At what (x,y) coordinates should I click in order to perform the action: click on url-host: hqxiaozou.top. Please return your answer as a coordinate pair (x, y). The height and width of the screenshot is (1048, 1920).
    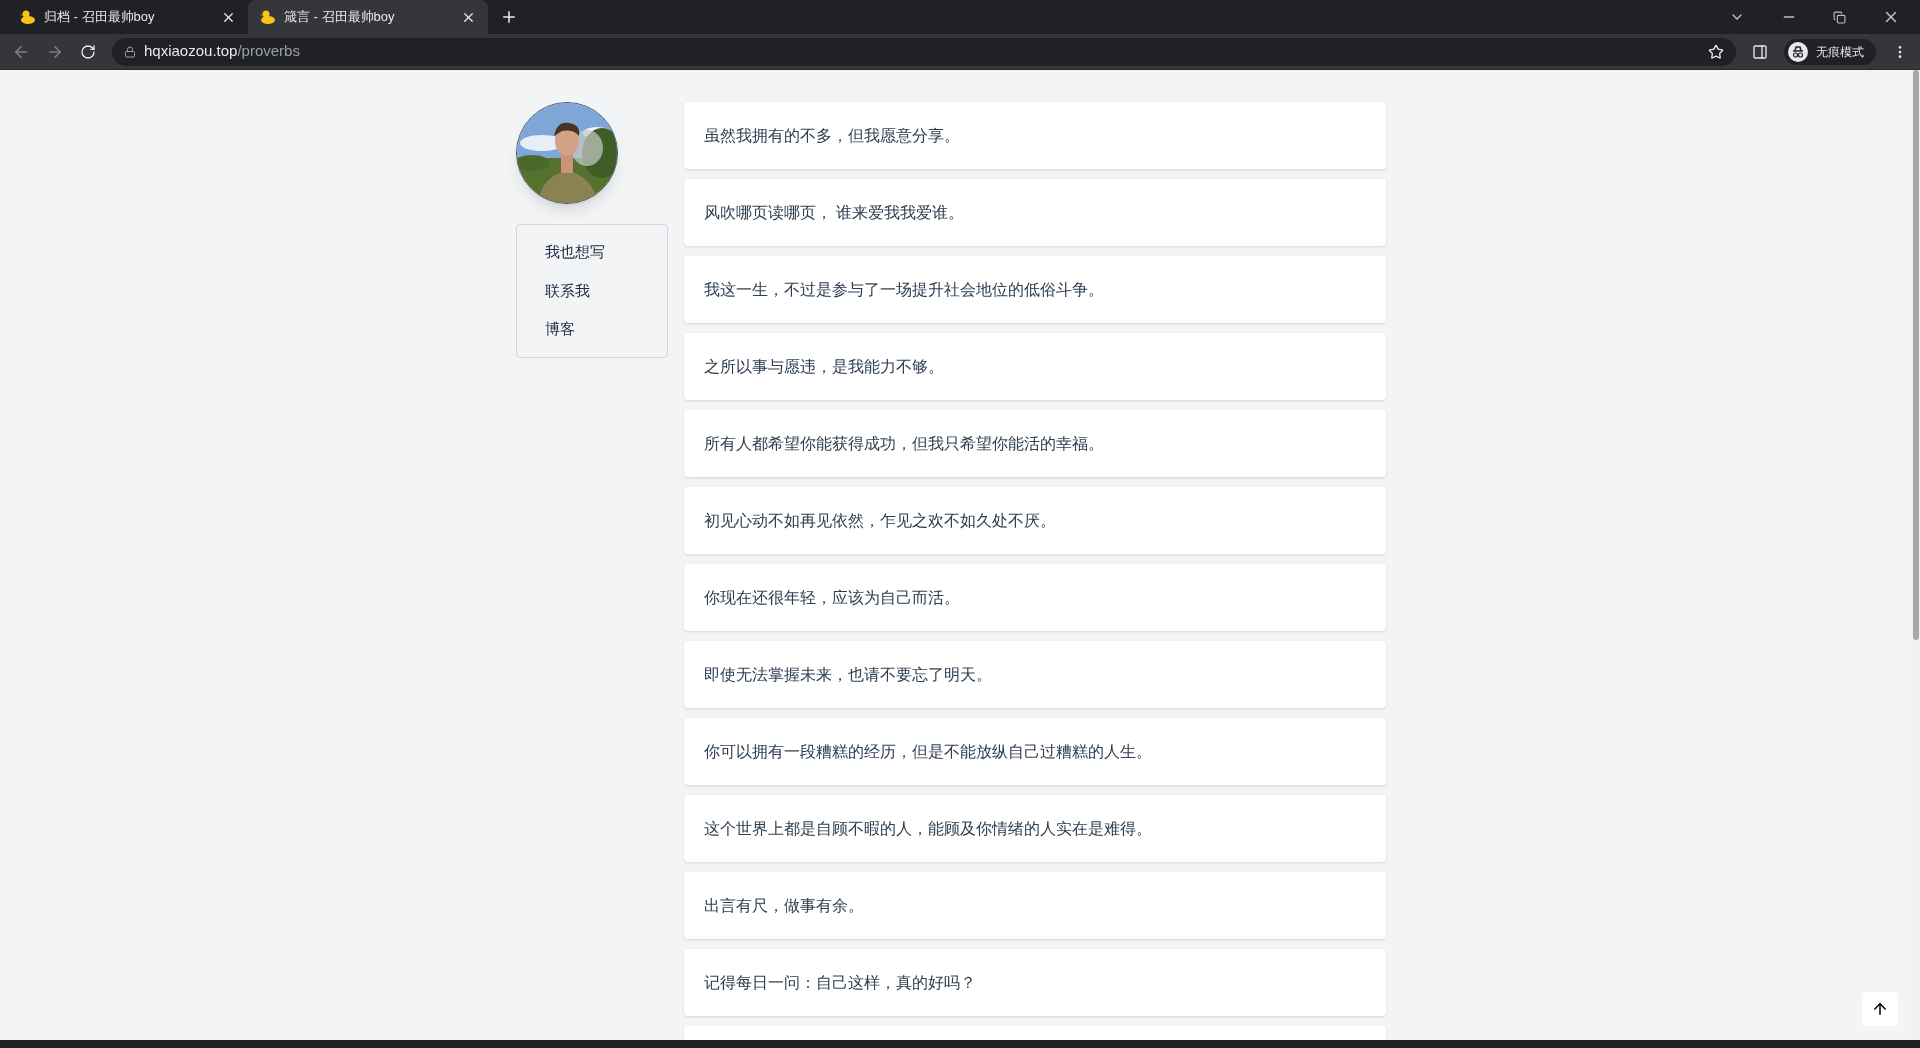
    Looking at the image, I should click on (191, 51).